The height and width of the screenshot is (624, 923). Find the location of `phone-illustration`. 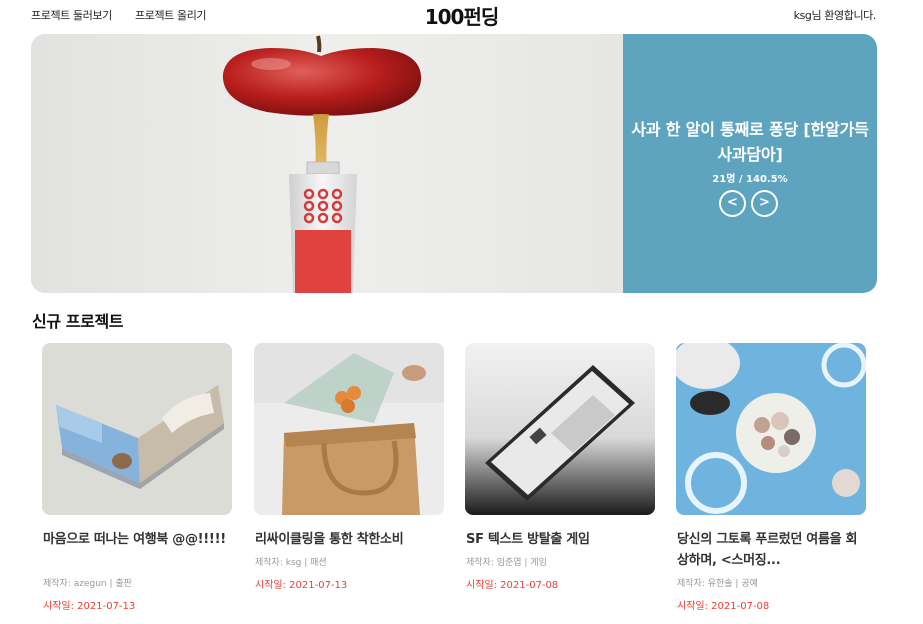

phone-illustration is located at coordinates (560, 429).